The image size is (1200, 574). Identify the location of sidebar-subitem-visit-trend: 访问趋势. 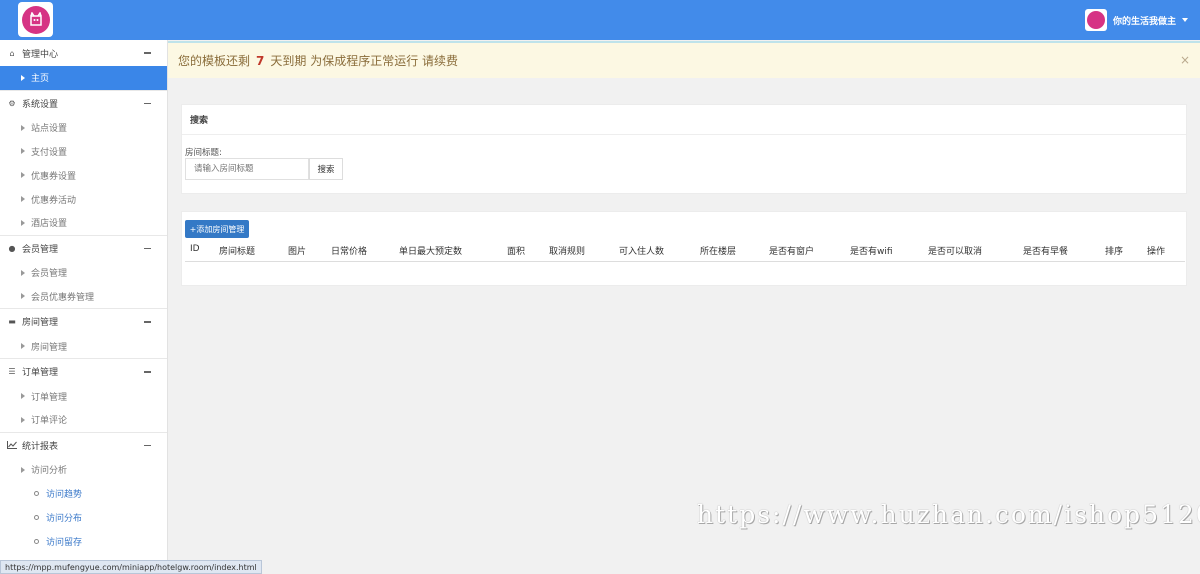
(83, 494).